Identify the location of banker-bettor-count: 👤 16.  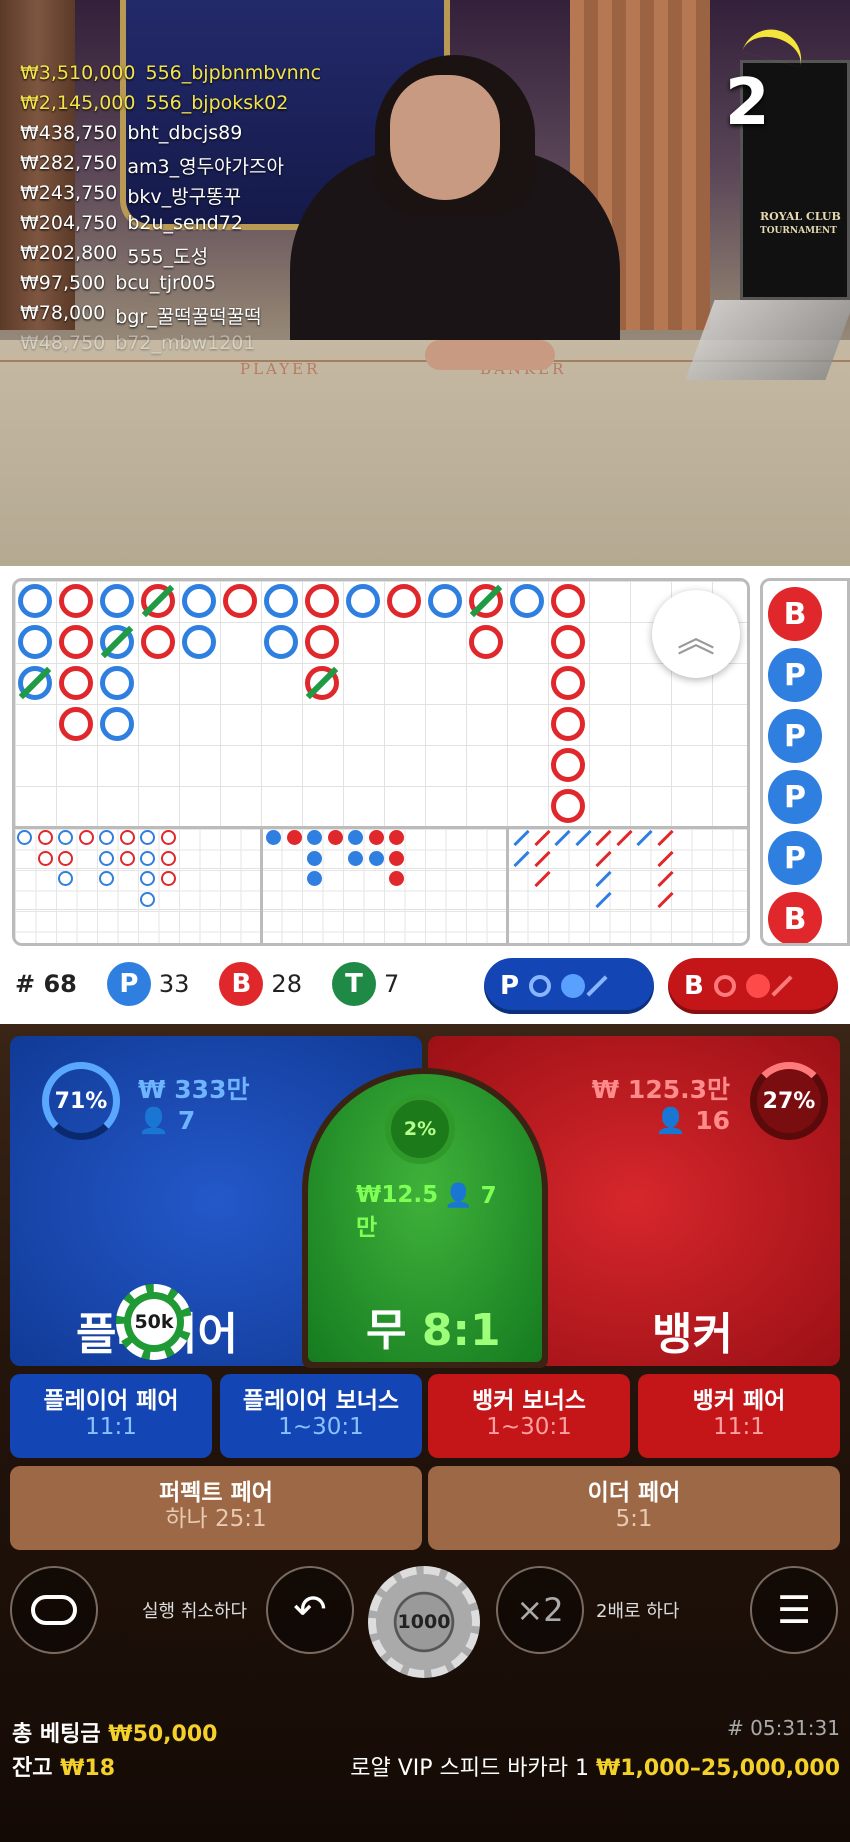
(692, 1120).